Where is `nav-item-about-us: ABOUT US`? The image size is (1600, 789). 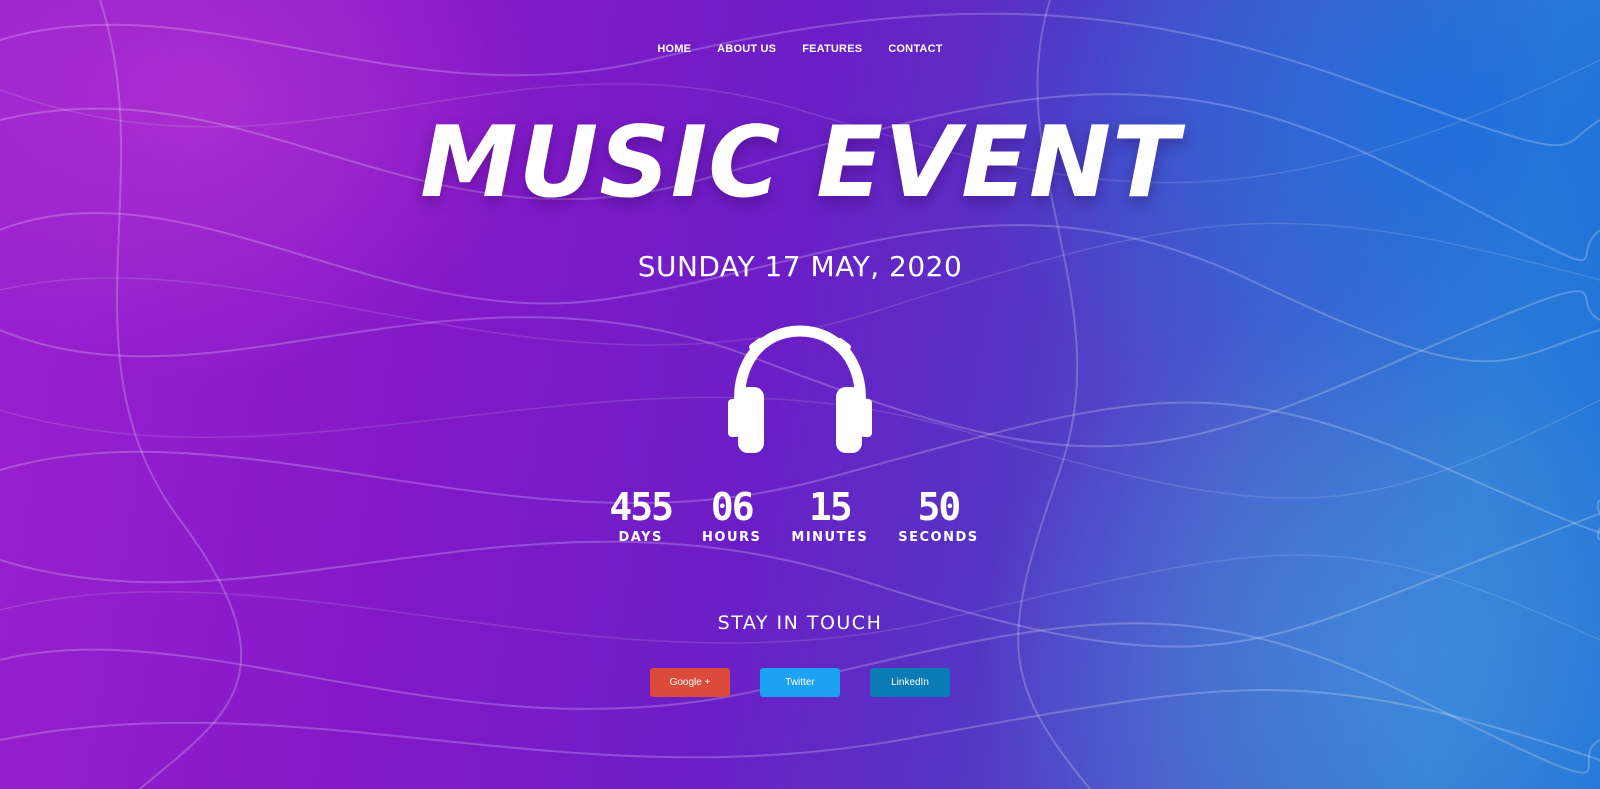
nav-item-about-us: ABOUT US is located at coordinates (746, 49).